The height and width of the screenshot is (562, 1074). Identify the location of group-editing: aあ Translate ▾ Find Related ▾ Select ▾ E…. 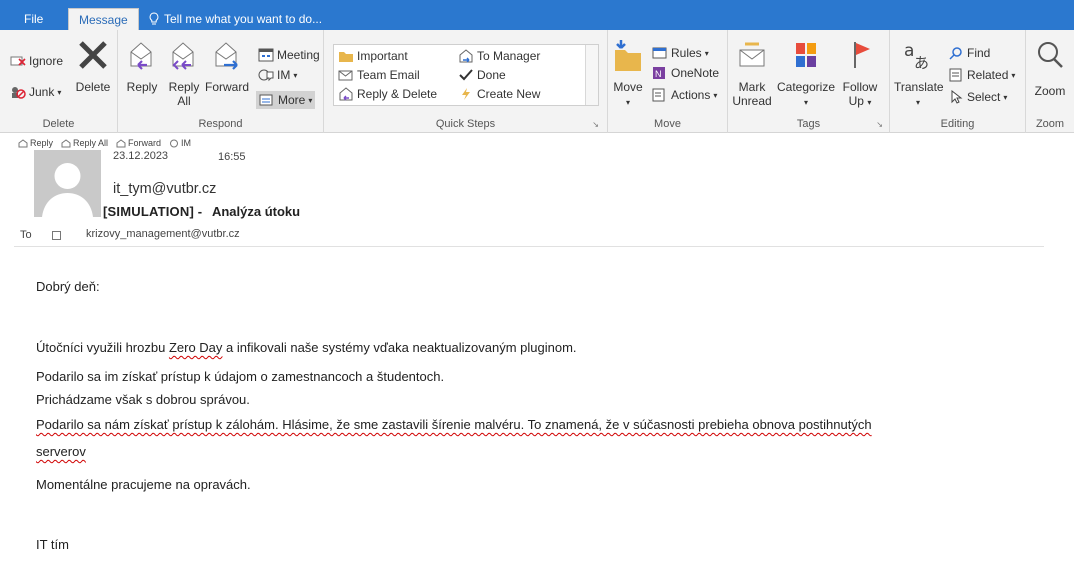
(958, 81).